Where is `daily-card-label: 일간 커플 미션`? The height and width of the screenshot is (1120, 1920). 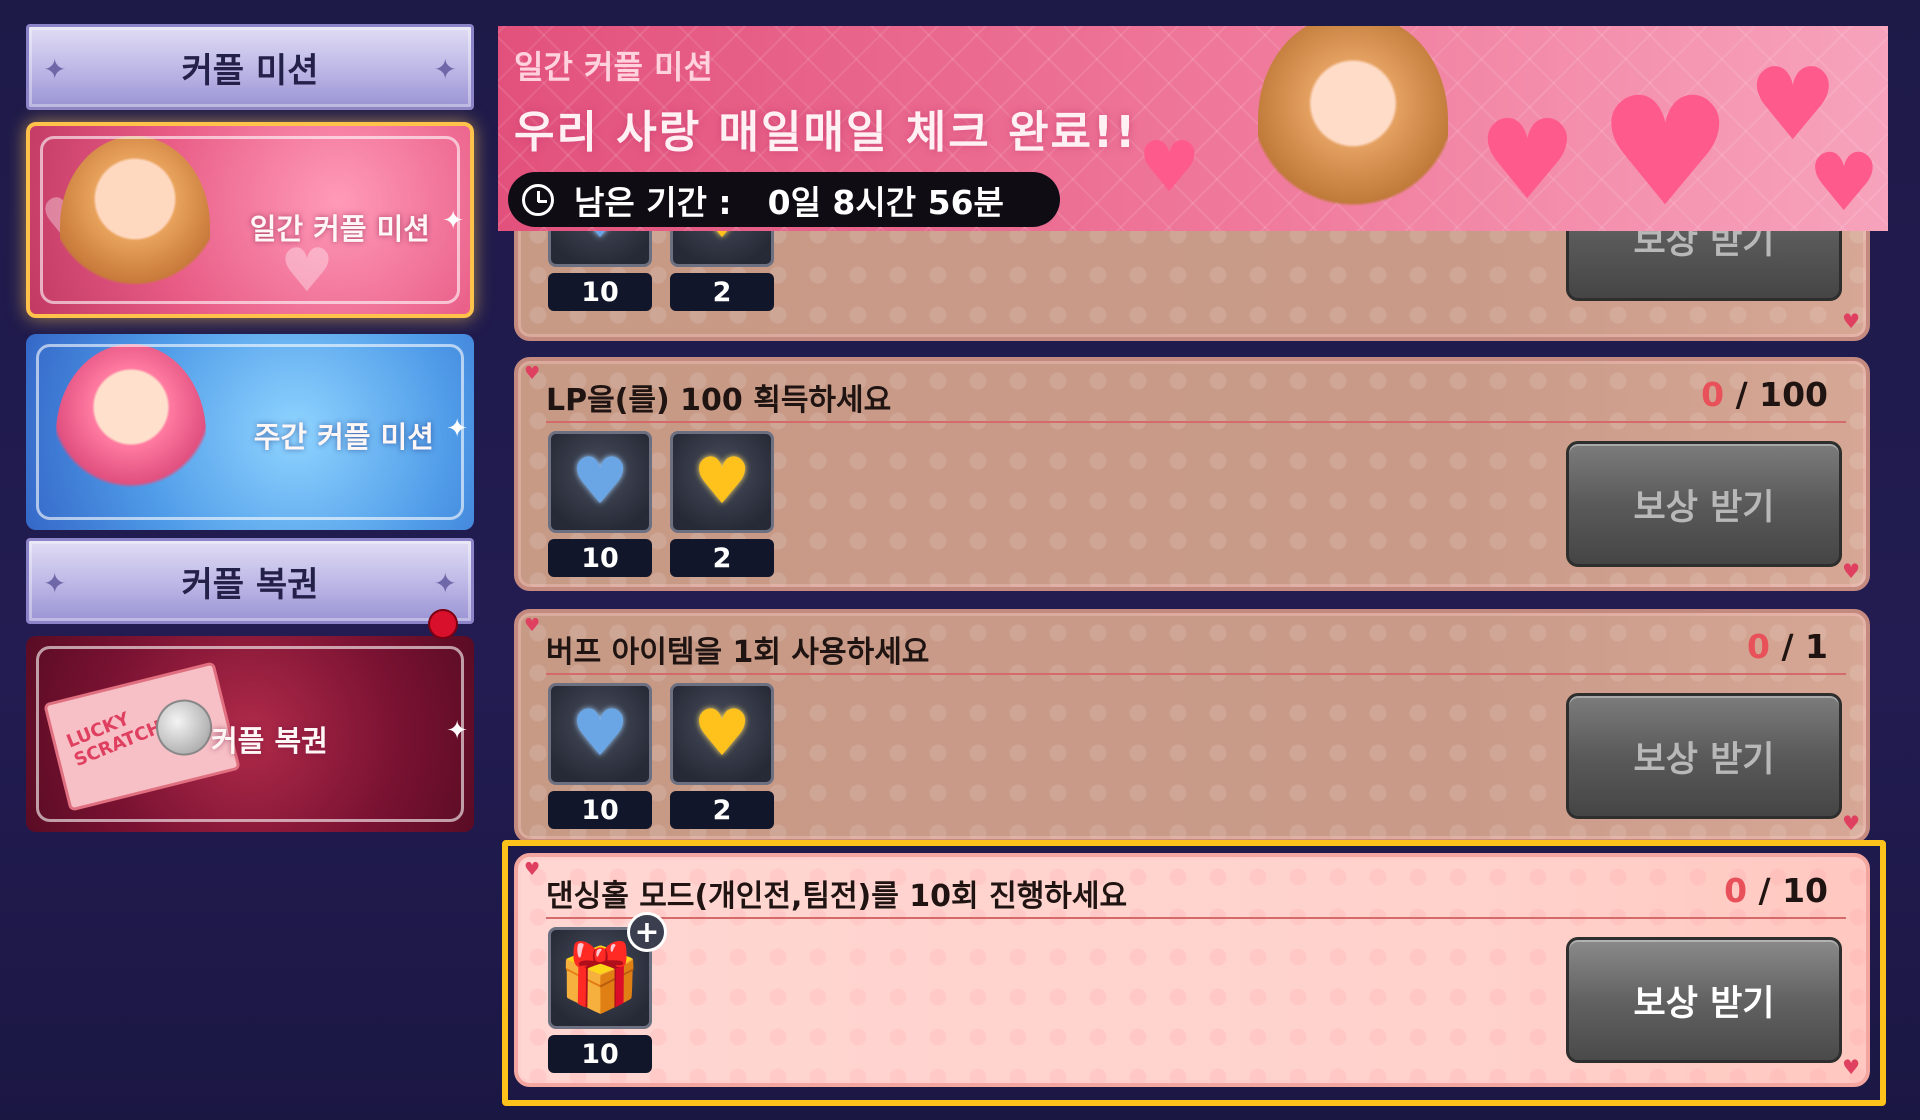
daily-card-label: 일간 커플 미션 is located at coordinates (339, 229).